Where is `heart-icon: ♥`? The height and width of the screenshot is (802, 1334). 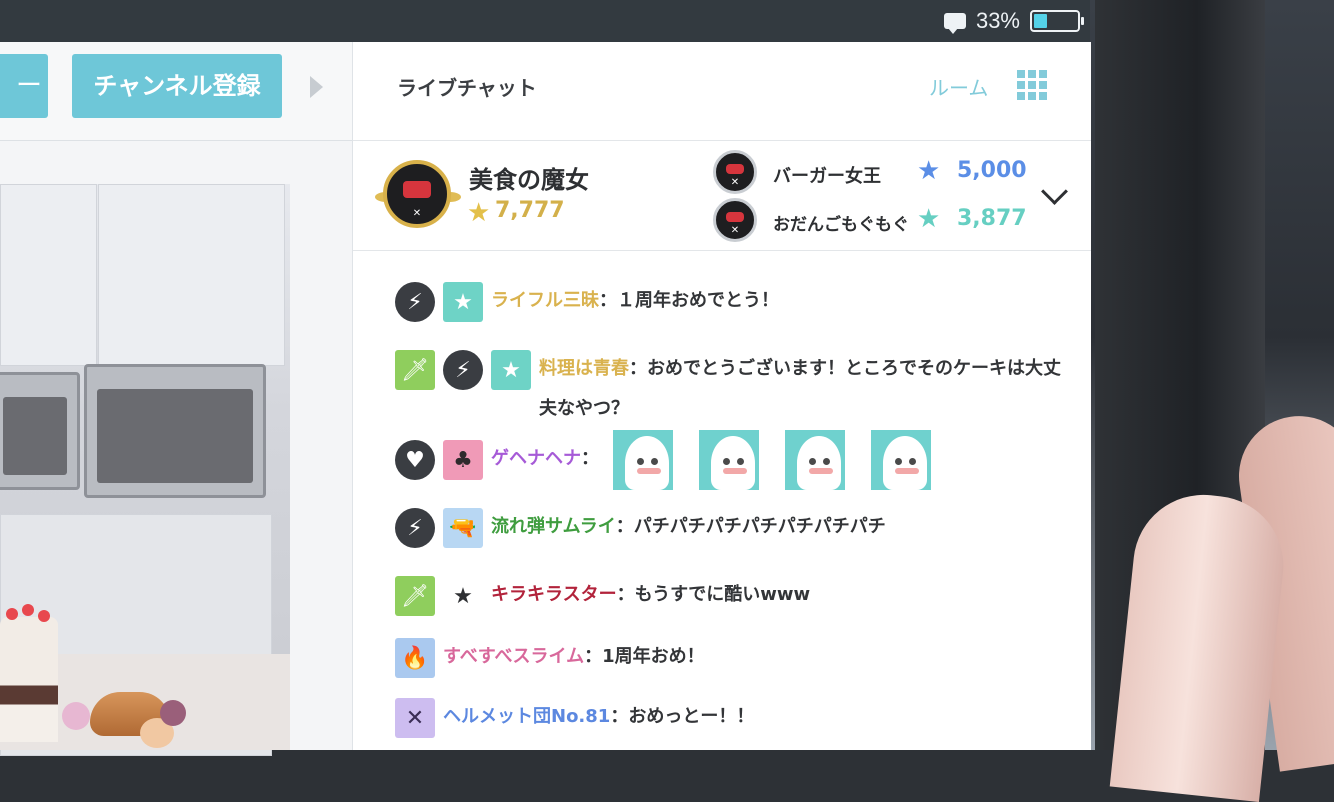 heart-icon: ♥ is located at coordinates (415, 460).